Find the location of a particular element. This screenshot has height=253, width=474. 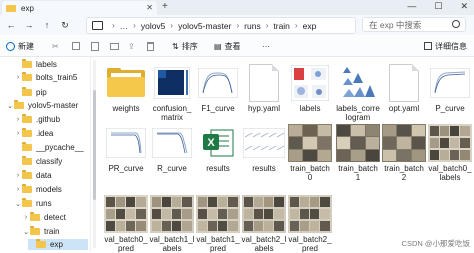

search-input: 在 exp 中搜索 is located at coordinates (414, 24).